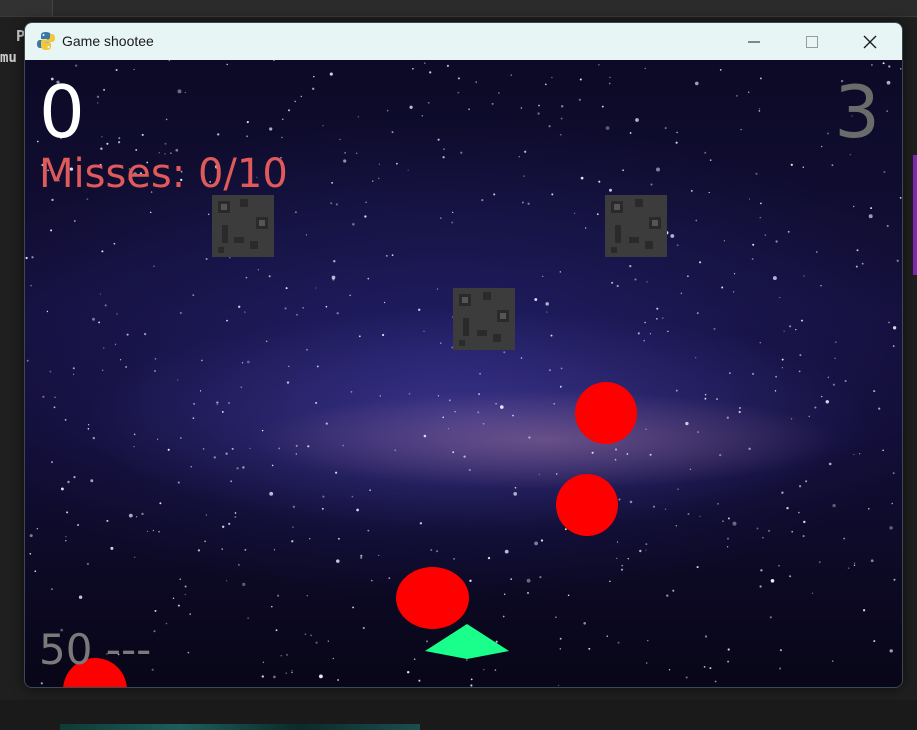 This screenshot has width=917, height=730. Describe the element at coordinates (95, 649) in the screenshot. I see `ammo-counter: 50 ---` at that location.